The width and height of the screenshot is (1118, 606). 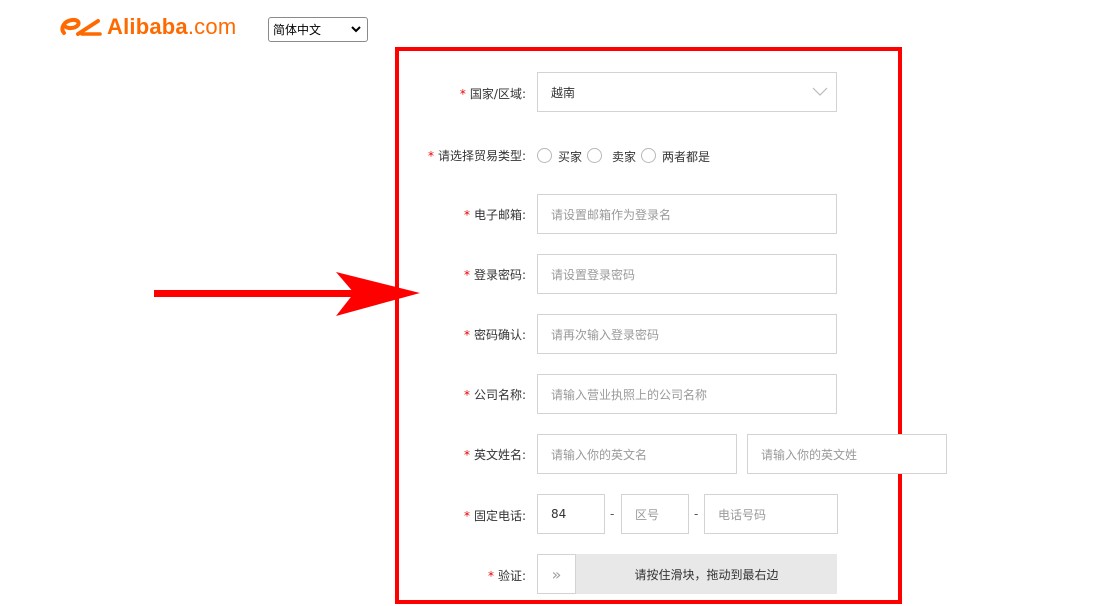 What do you see at coordinates (706, 574) in the screenshot?
I see `slider-instruction-text: 请按住滑块，拖动到最右边` at bounding box center [706, 574].